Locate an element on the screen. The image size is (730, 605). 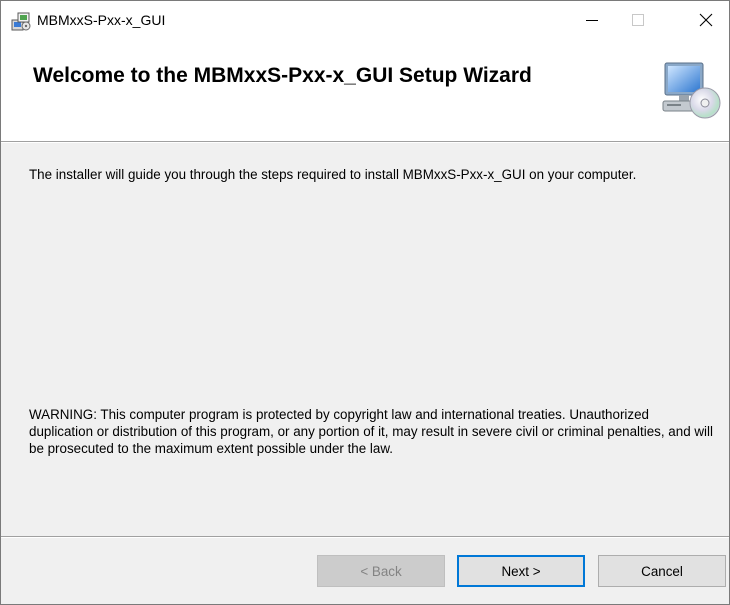
minimize-icon is located at coordinates (592, 20).